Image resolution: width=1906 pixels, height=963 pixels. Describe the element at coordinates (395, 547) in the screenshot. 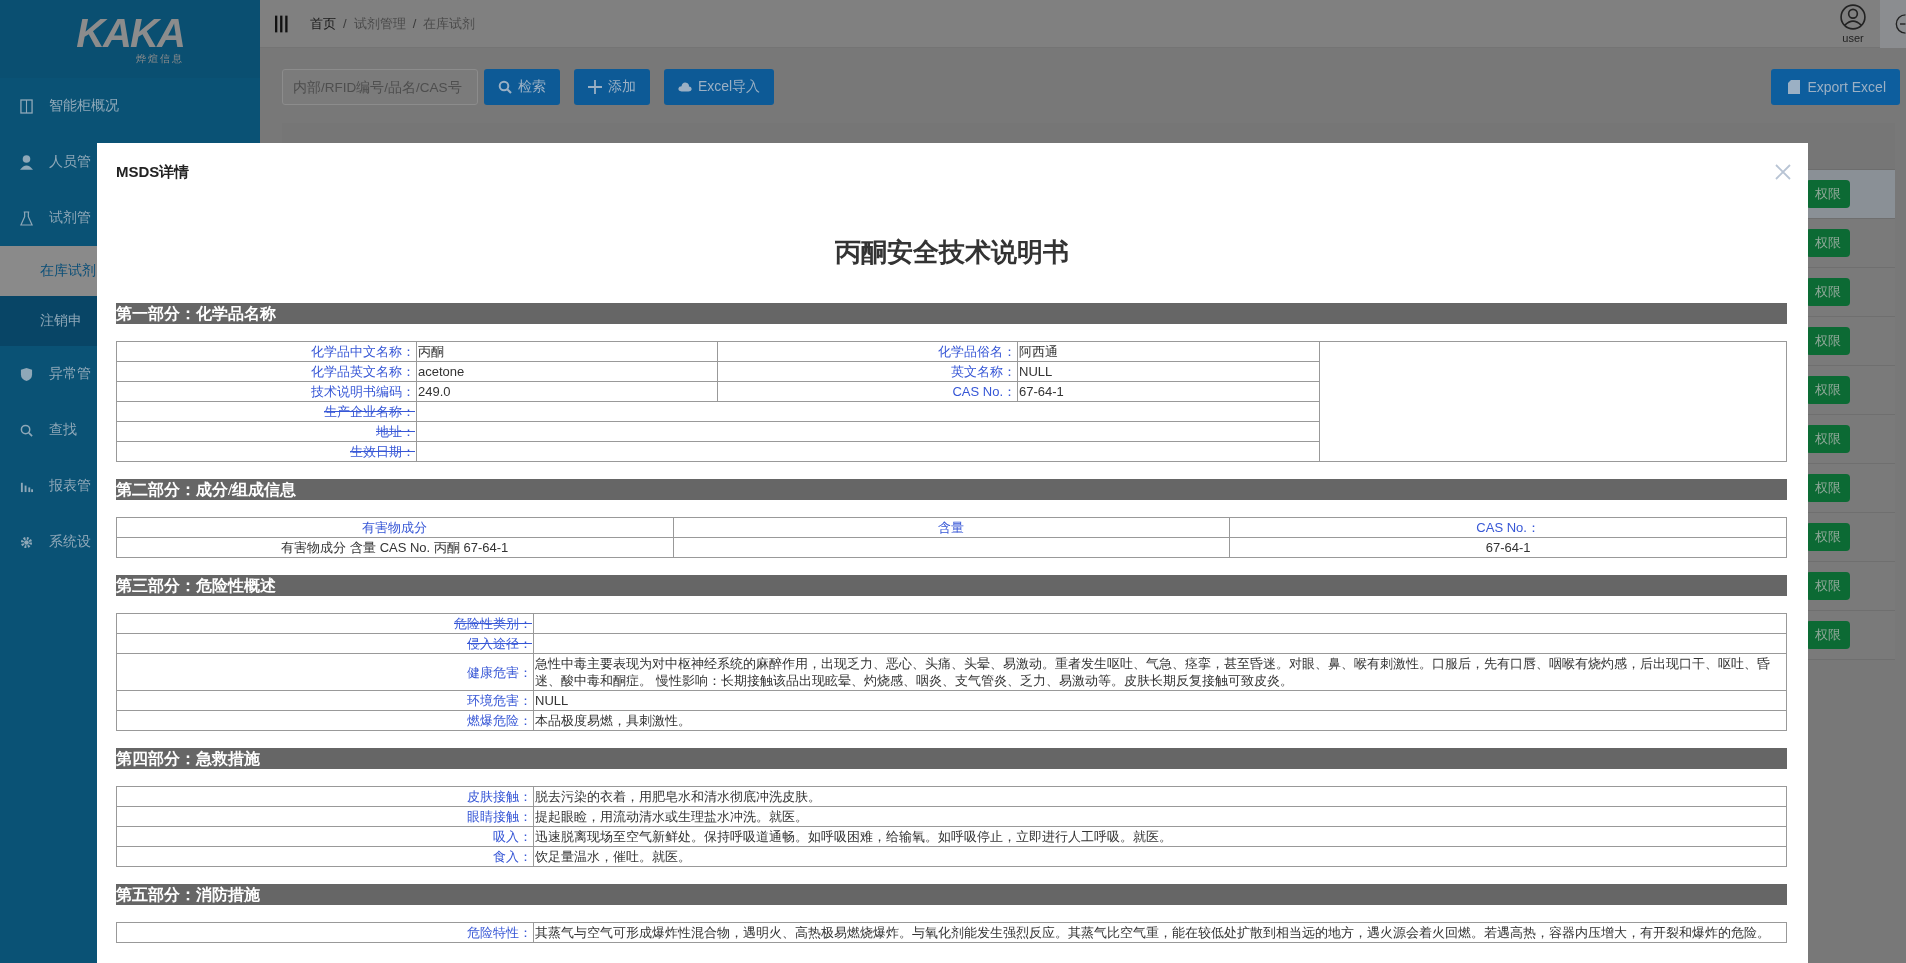

I see `table-cell: 有害物成分 含量 CAS No. 丙酮 67-64-1` at that location.